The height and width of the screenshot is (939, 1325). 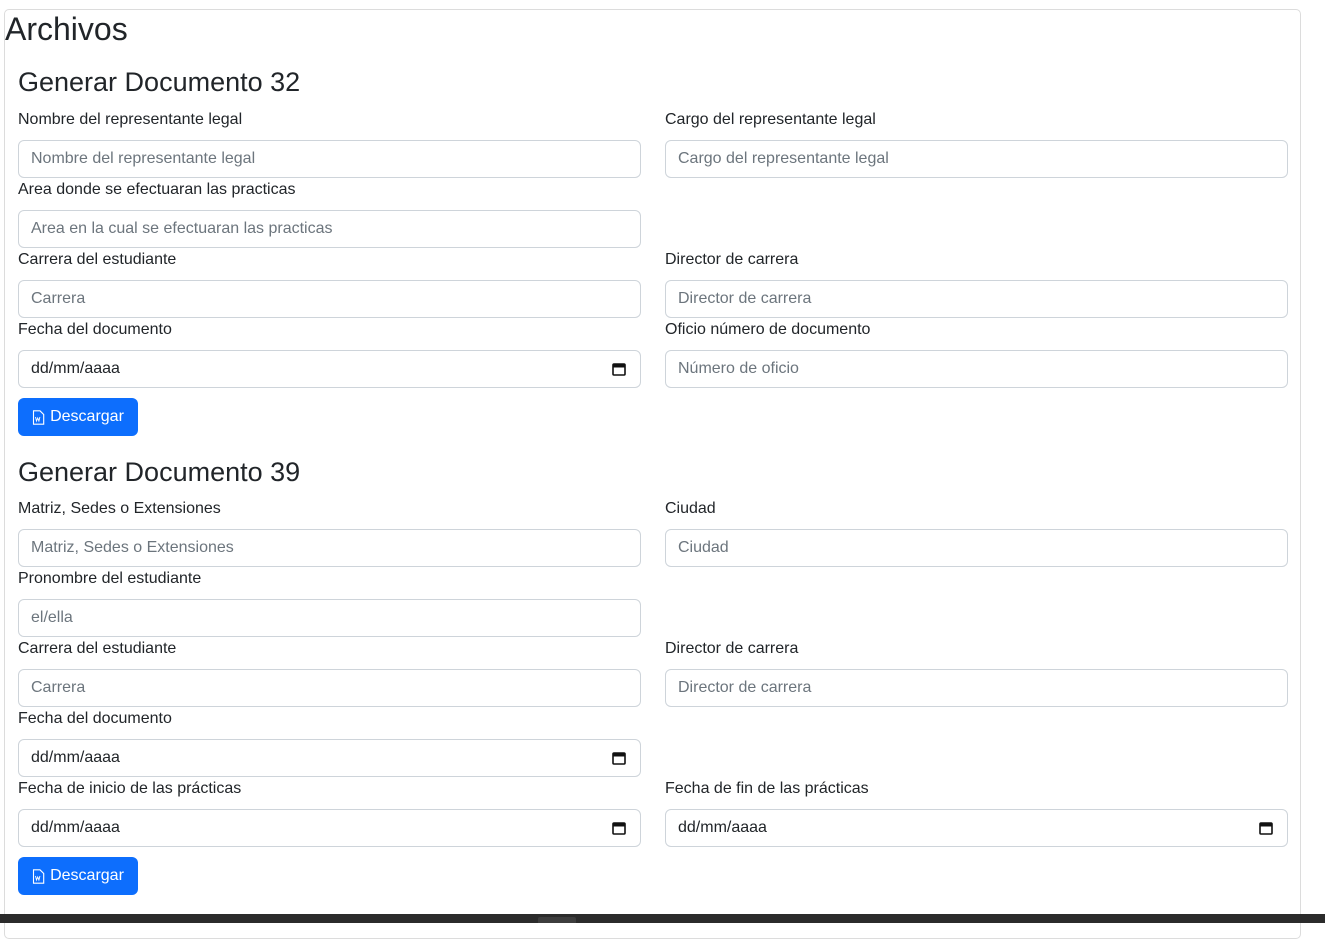 What do you see at coordinates (557, 920) in the screenshot?
I see `taskbar-item` at bounding box center [557, 920].